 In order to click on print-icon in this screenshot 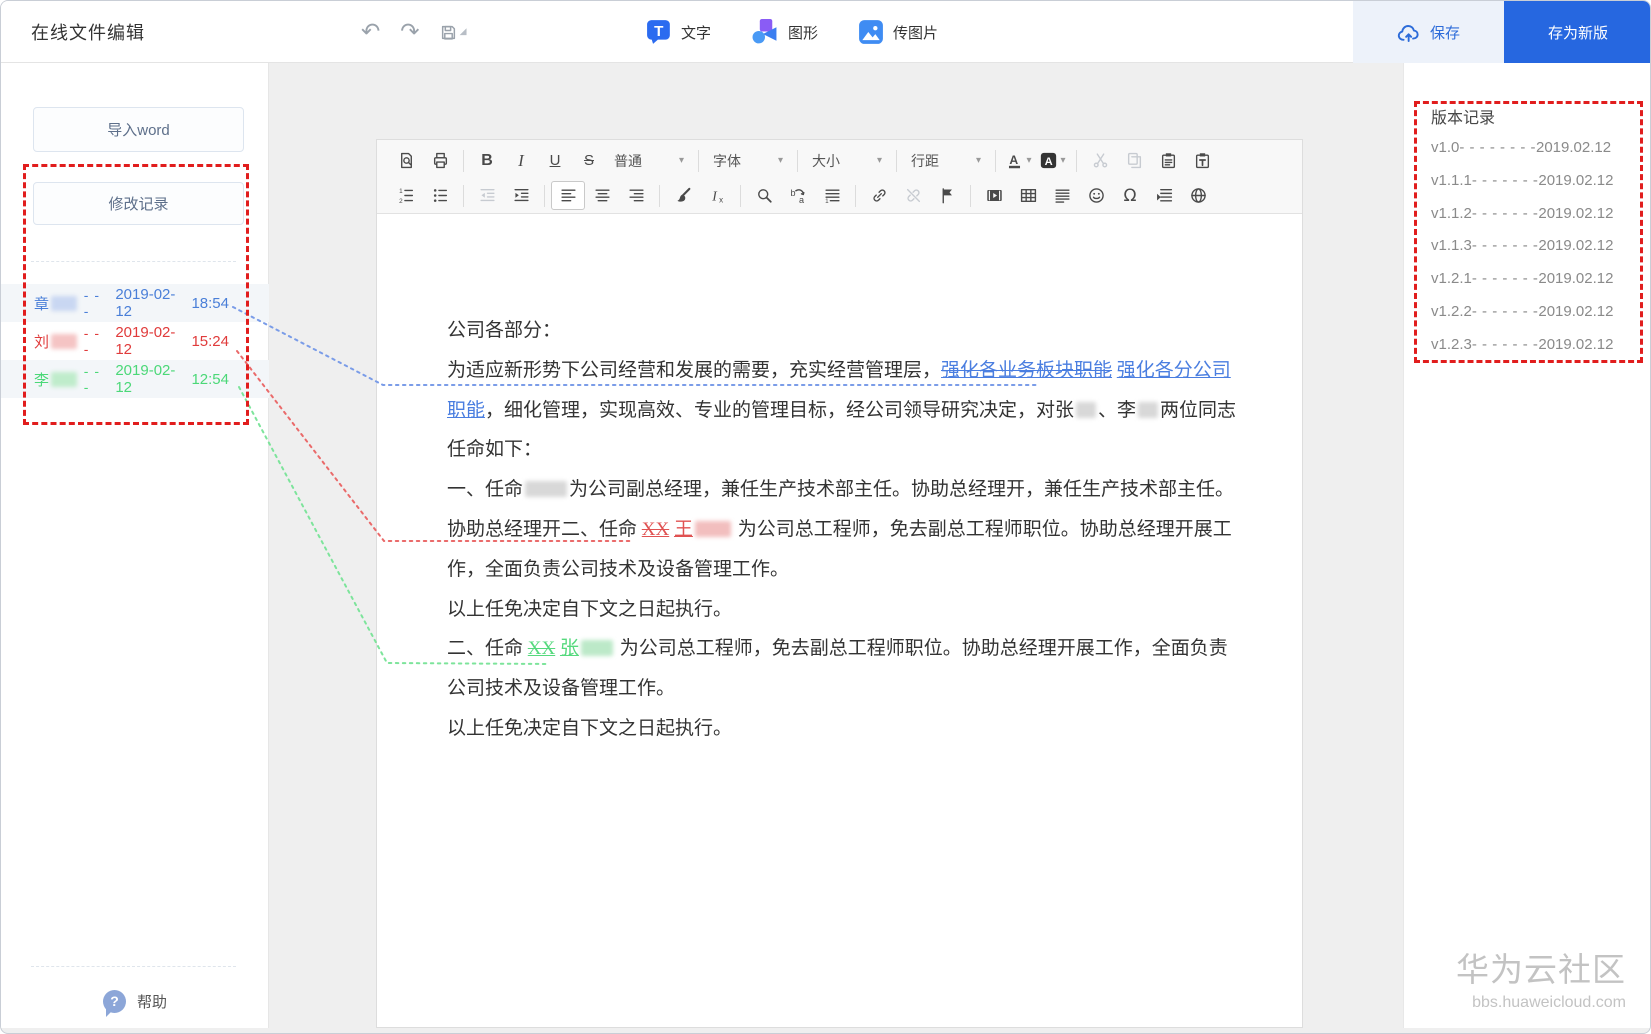, I will do `click(440, 160)`.